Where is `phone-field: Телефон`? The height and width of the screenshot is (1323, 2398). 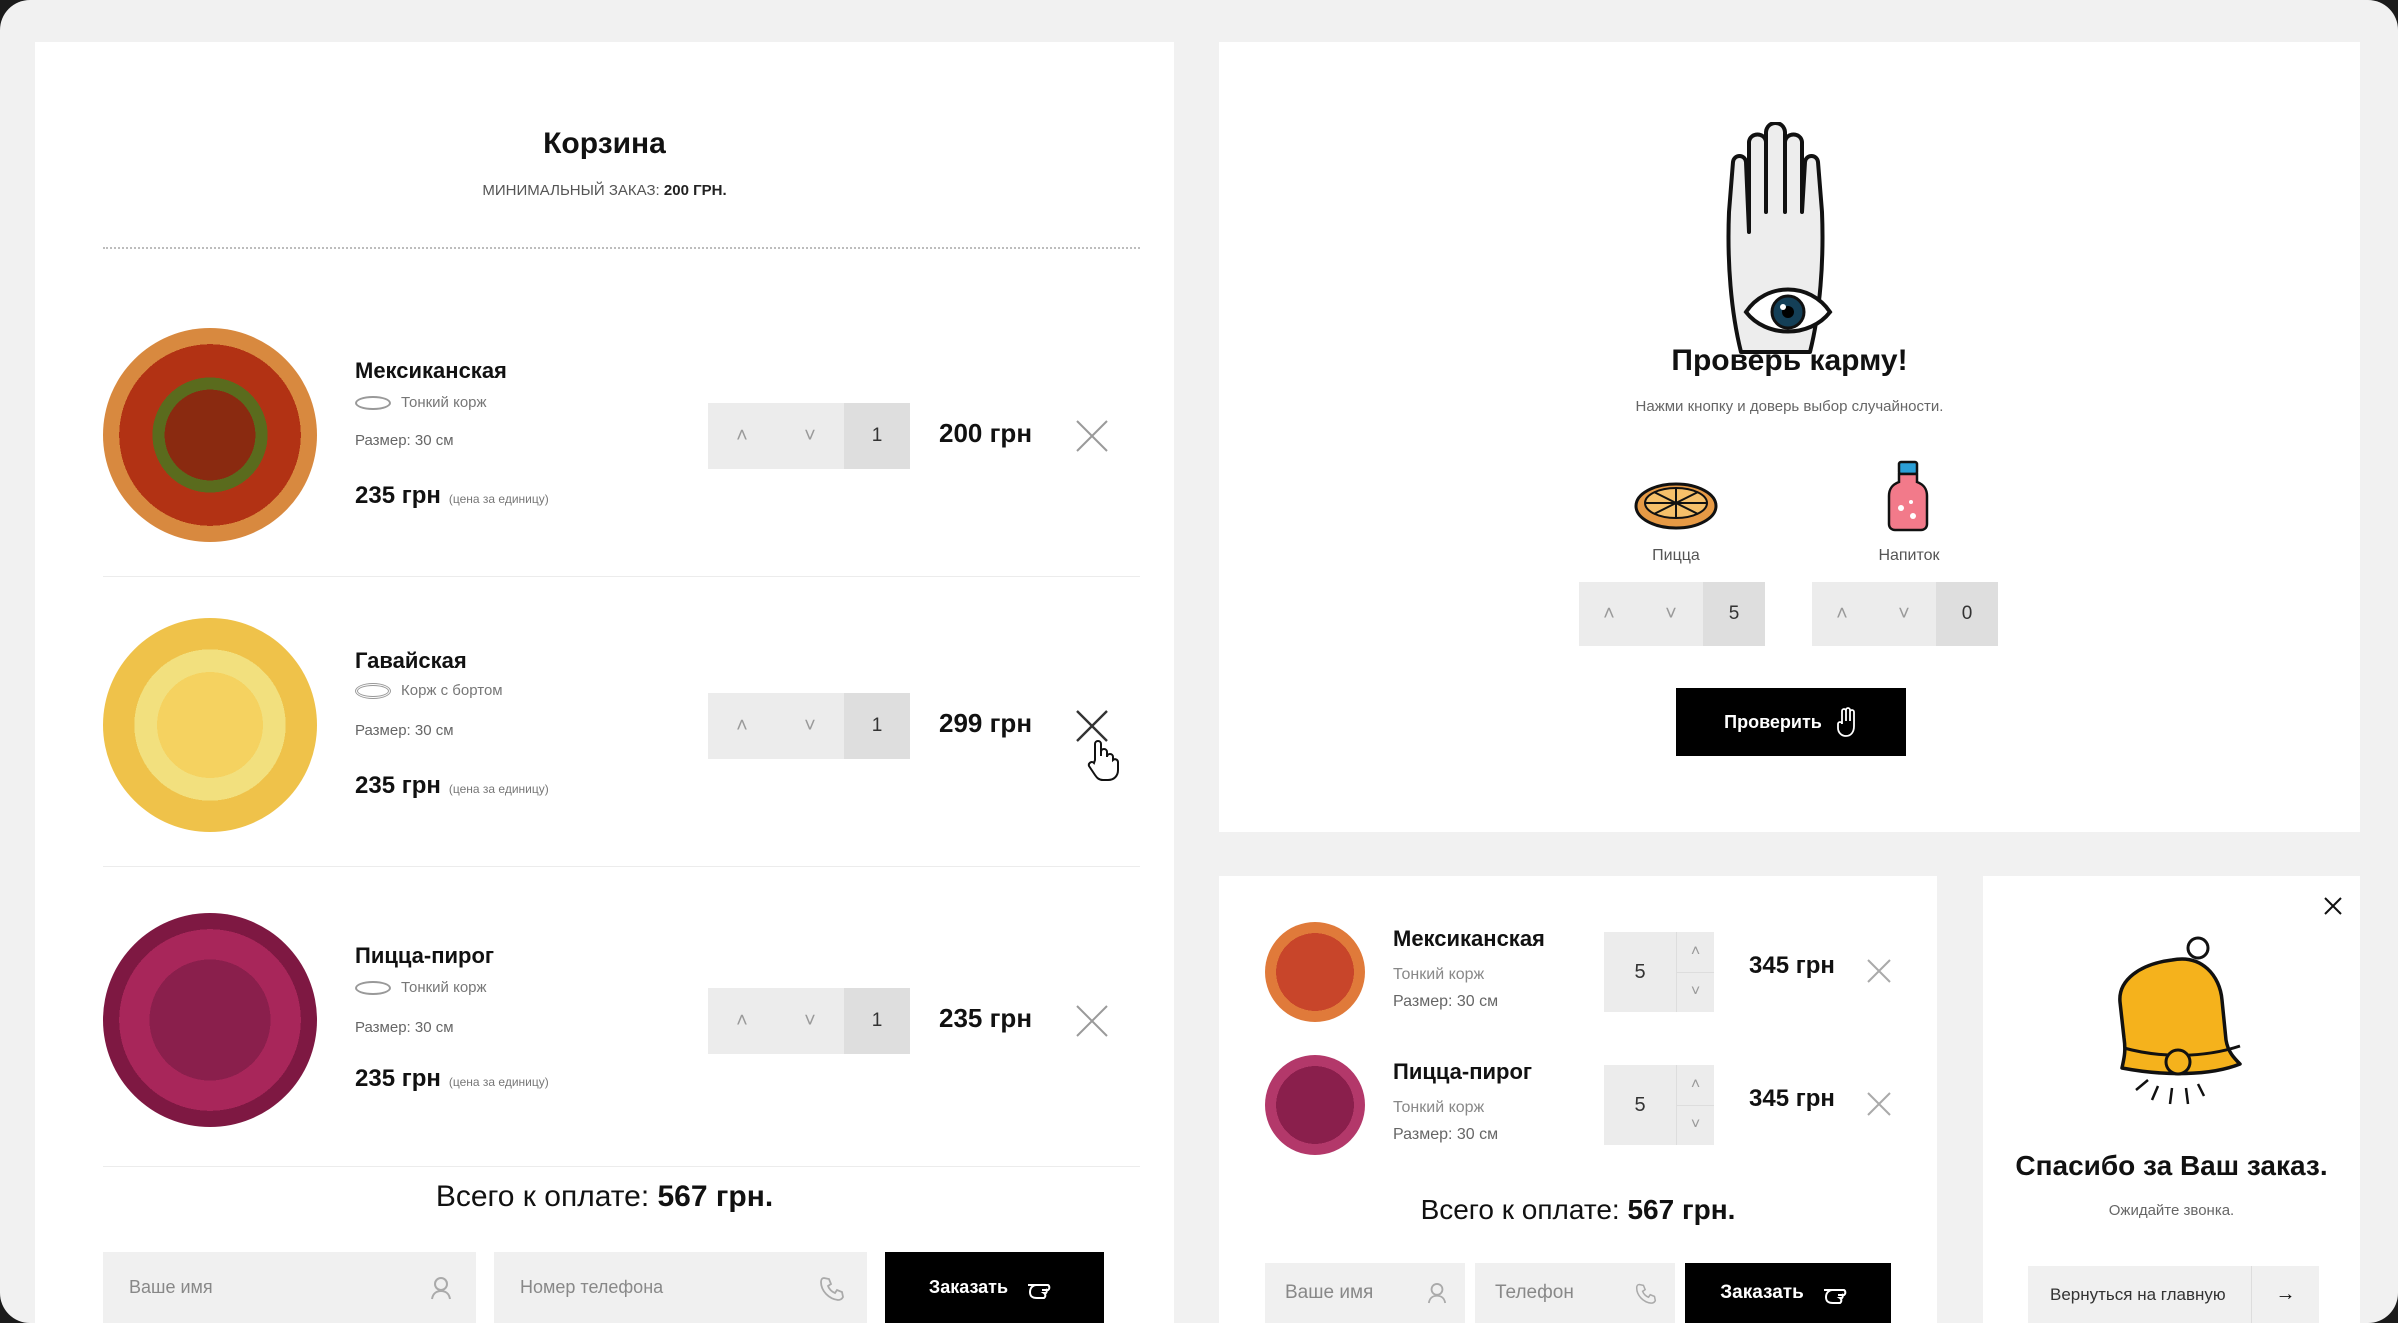 phone-field: Телефон is located at coordinates (1575, 1293).